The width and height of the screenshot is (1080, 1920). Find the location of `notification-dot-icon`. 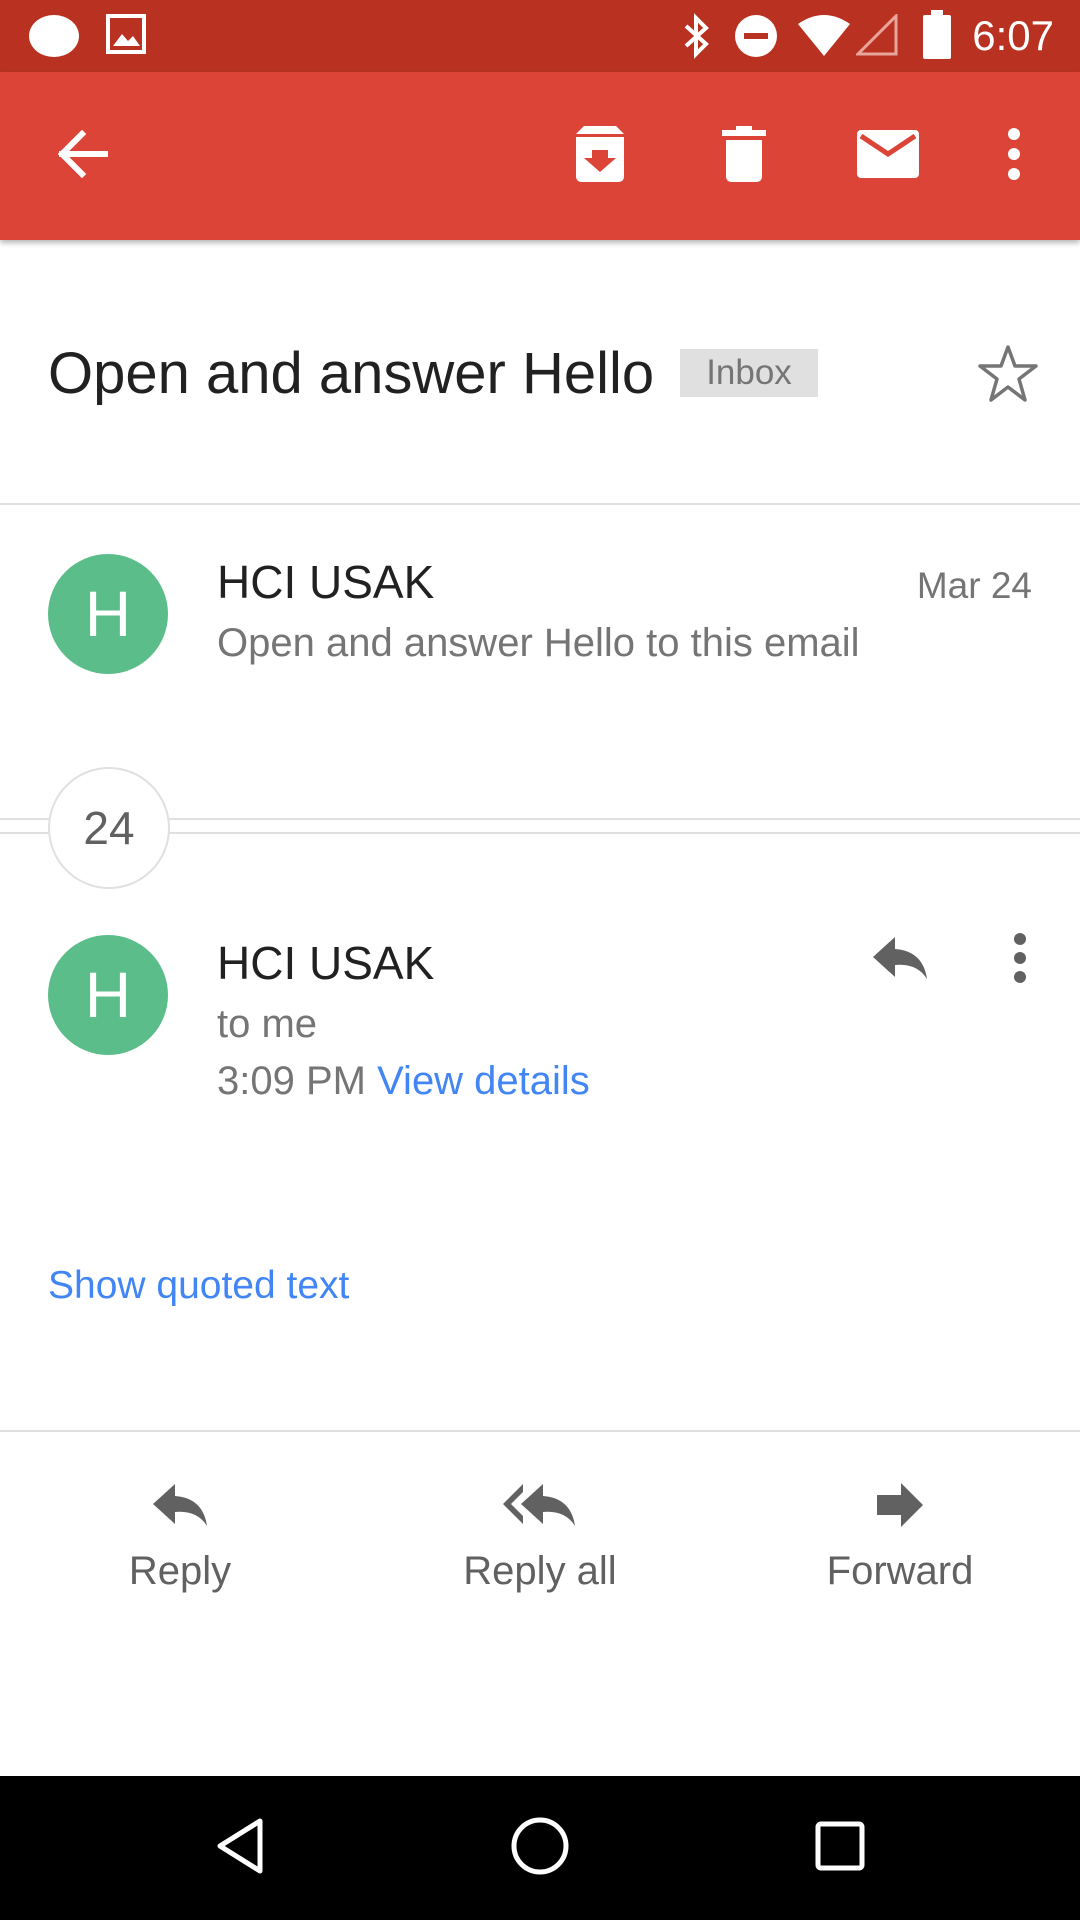

notification-dot-icon is located at coordinates (54, 38).